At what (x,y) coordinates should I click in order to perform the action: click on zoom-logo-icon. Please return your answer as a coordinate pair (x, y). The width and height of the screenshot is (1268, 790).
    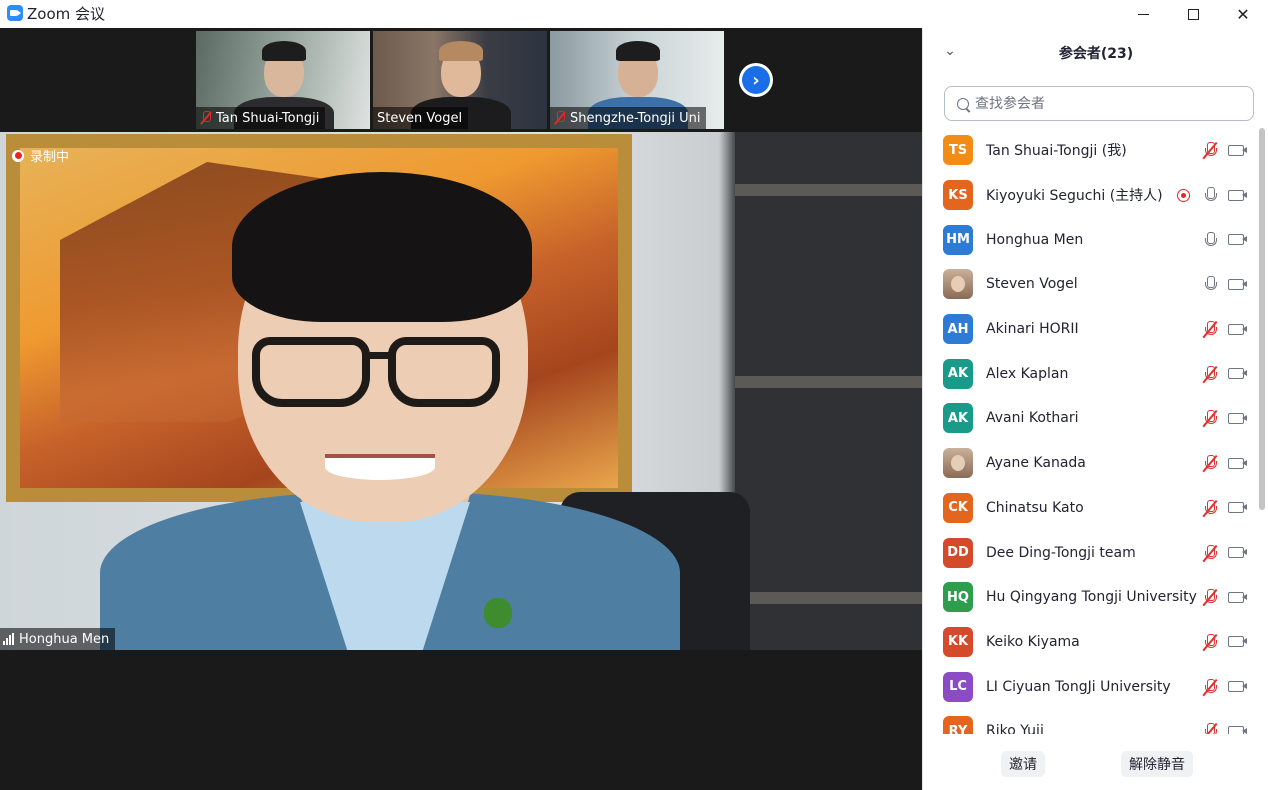
    Looking at the image, I should click on (15, 13).